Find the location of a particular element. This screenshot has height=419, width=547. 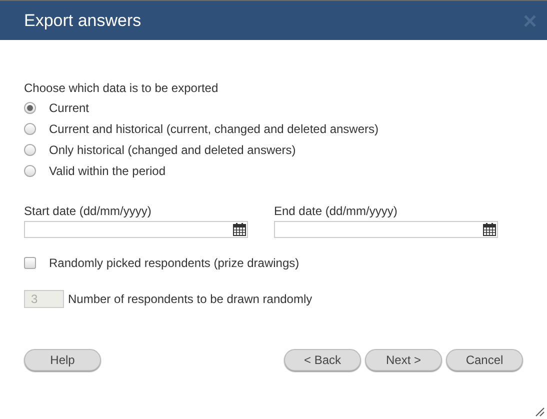

radio-label: Valid within the period is located at coordinates (107, 171).